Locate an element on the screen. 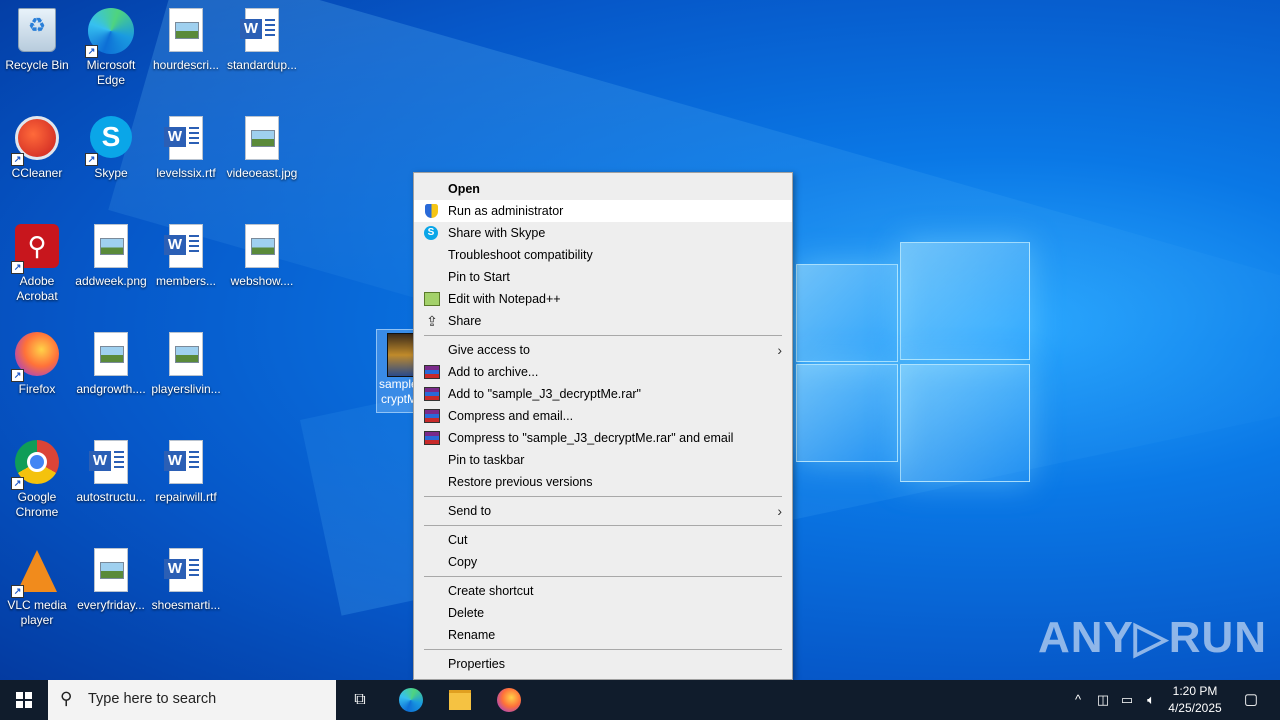 The width and height of the screenshot is (1280, 720). edge-icon is located at coordinates (411, 699).